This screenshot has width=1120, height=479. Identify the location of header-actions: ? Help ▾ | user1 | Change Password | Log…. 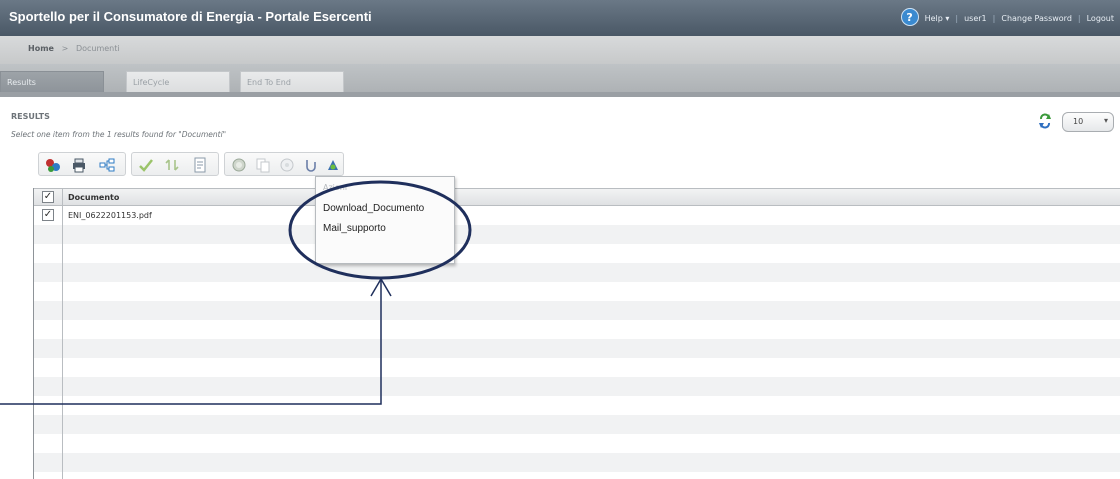
(1007, 17).